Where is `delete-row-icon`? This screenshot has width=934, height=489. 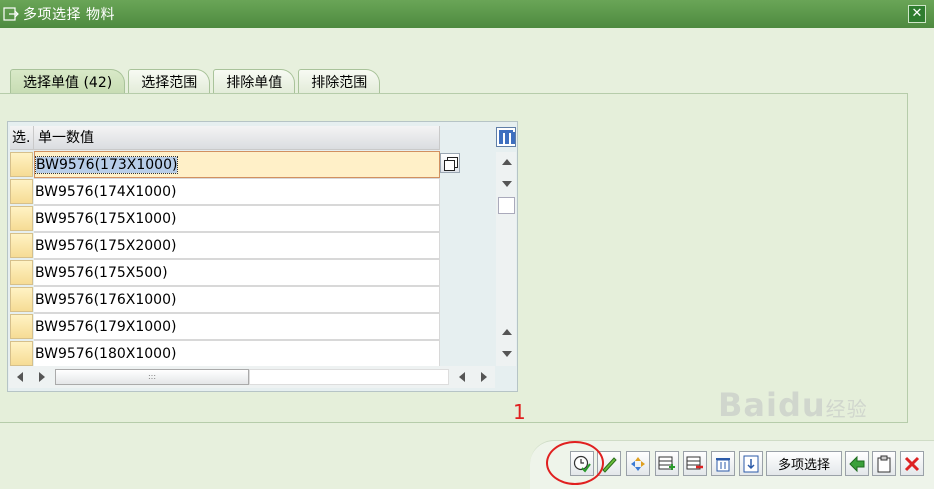
delete-row-icon is located at coordinates (694, 462).